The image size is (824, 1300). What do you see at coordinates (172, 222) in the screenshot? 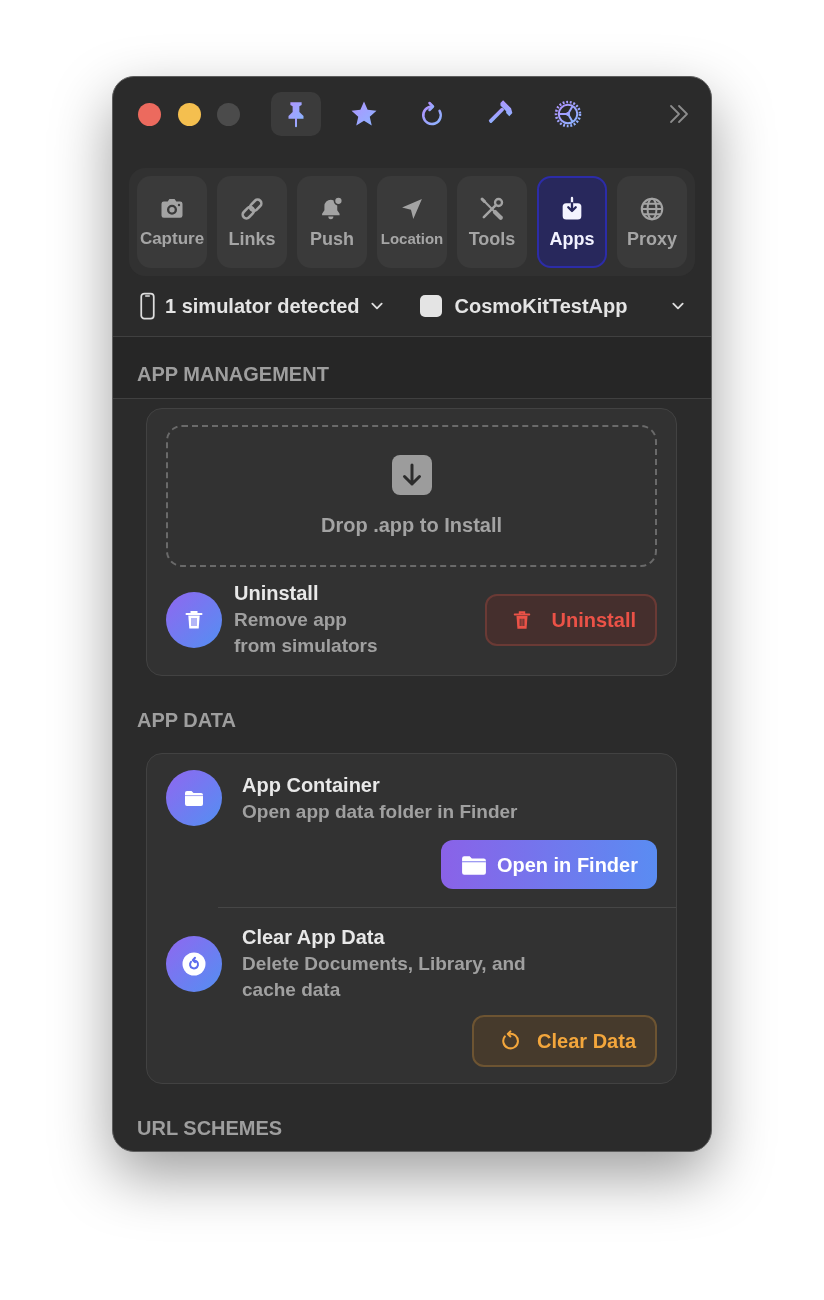
I see `tab: Capture` at bounding box center [172, 222].